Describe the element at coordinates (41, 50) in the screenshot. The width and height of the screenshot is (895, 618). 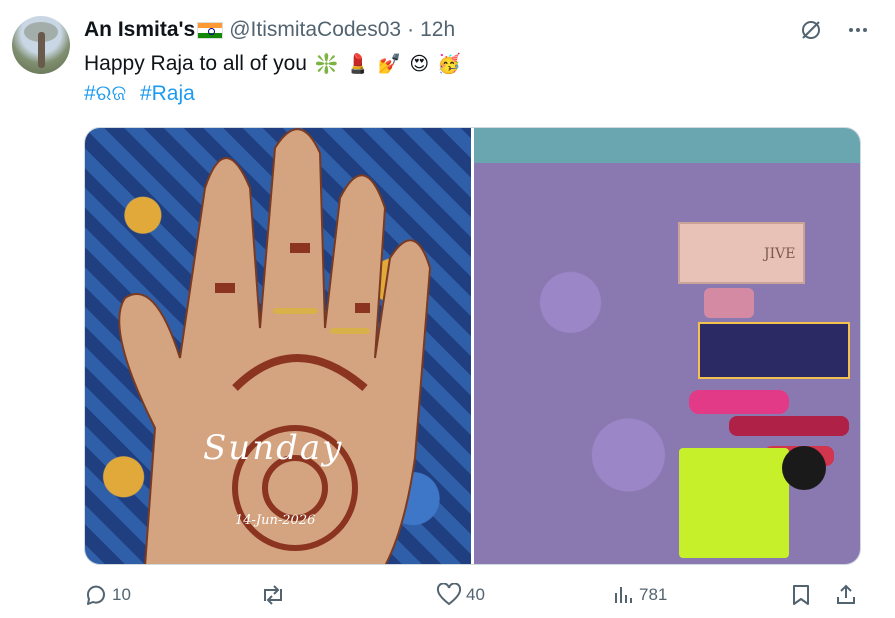
I see `avatar-tree-trunk` at that location.